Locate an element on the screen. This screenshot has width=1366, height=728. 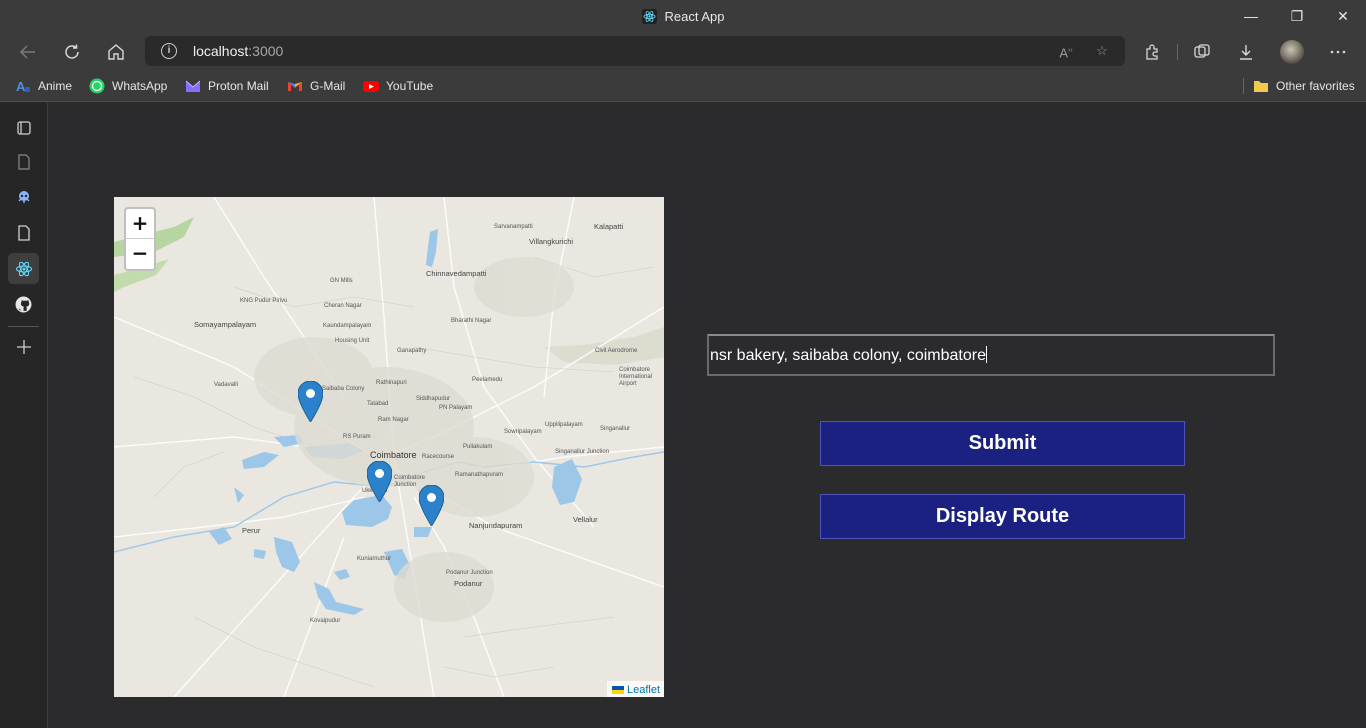
other-favorites-label: Other favorites is located at coordinates (1315, 86).